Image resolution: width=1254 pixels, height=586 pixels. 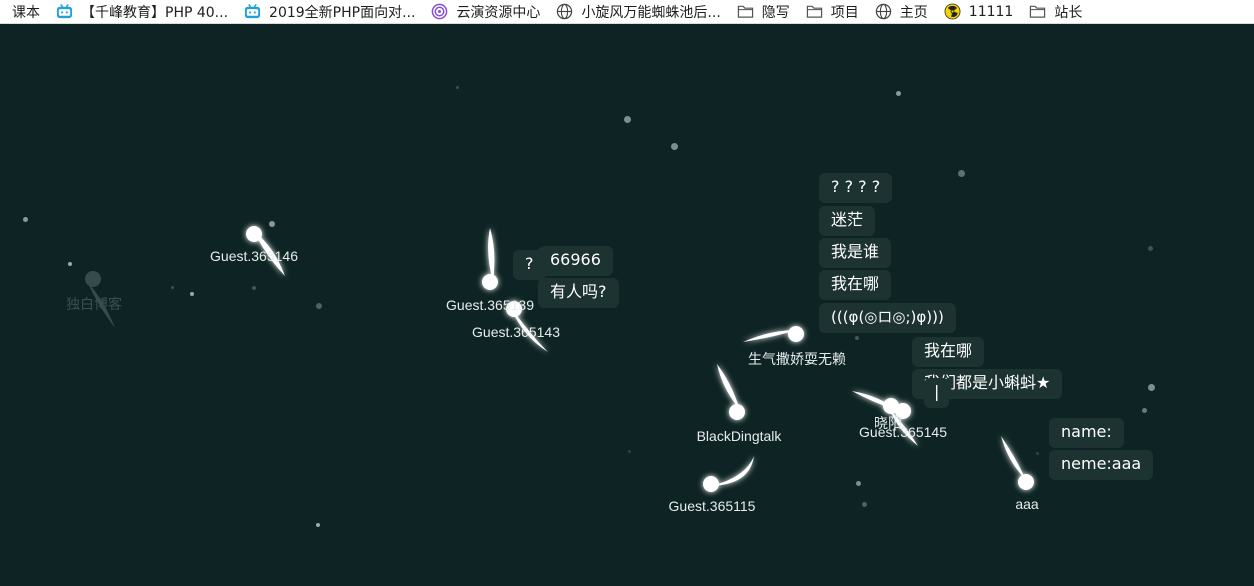 I want to click on player-name: aaa, so click(x=1027, y=504).